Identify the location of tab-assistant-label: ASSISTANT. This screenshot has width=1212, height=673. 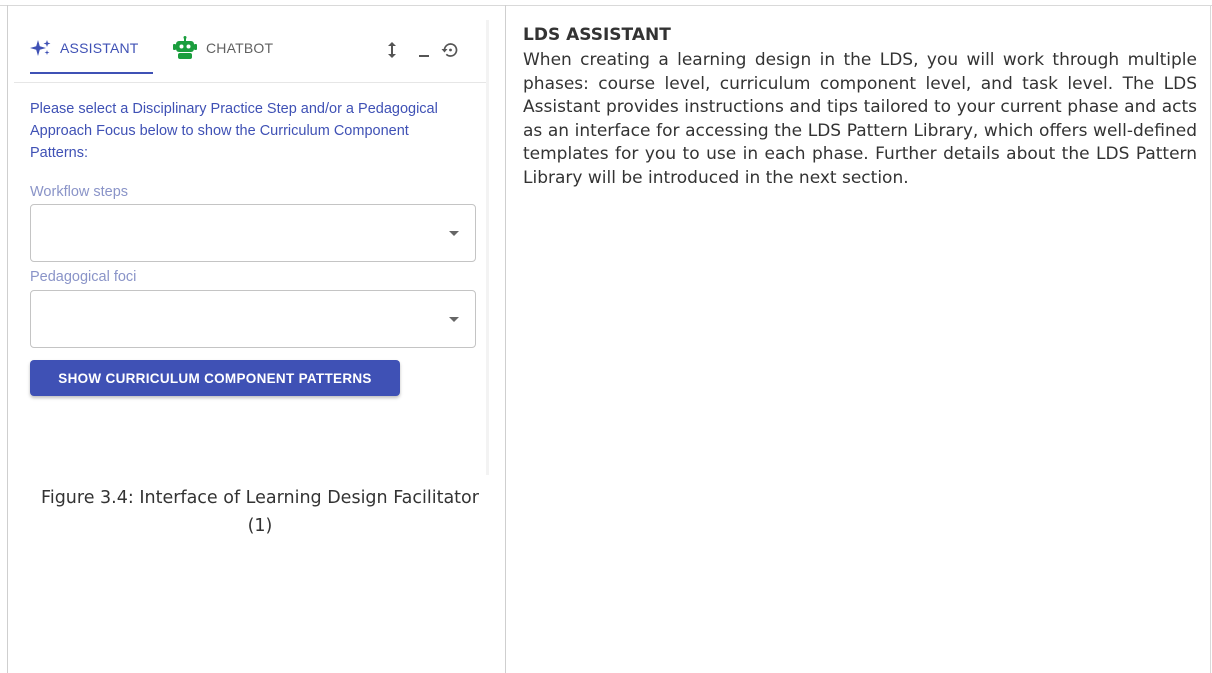
(99, 48).